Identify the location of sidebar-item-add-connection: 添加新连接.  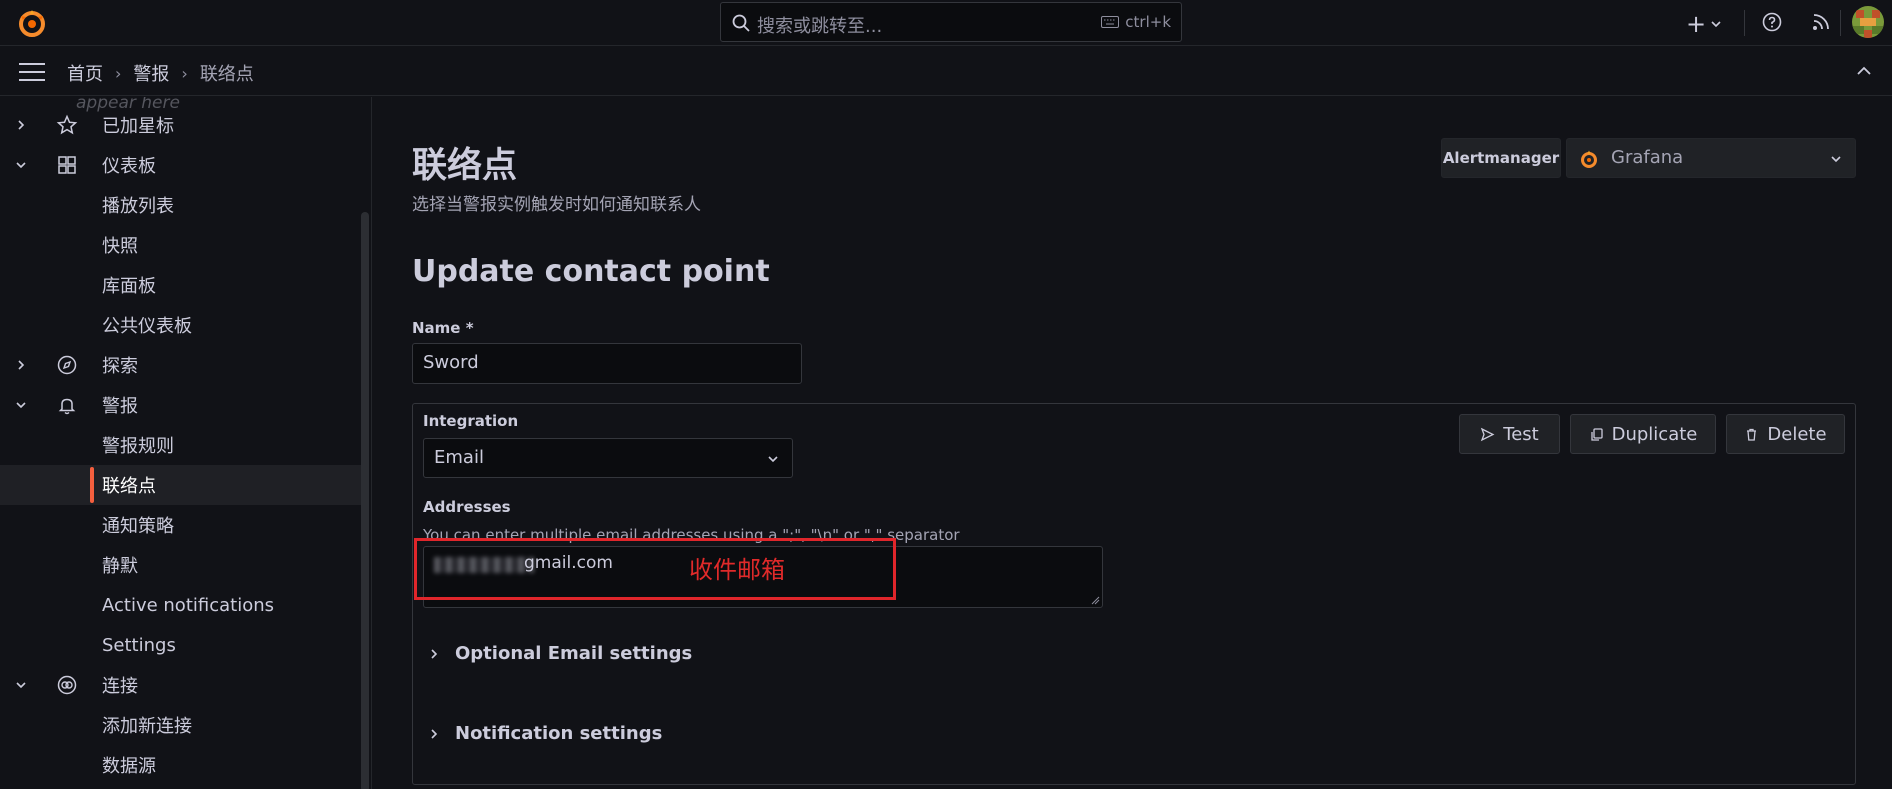
(181, 725).